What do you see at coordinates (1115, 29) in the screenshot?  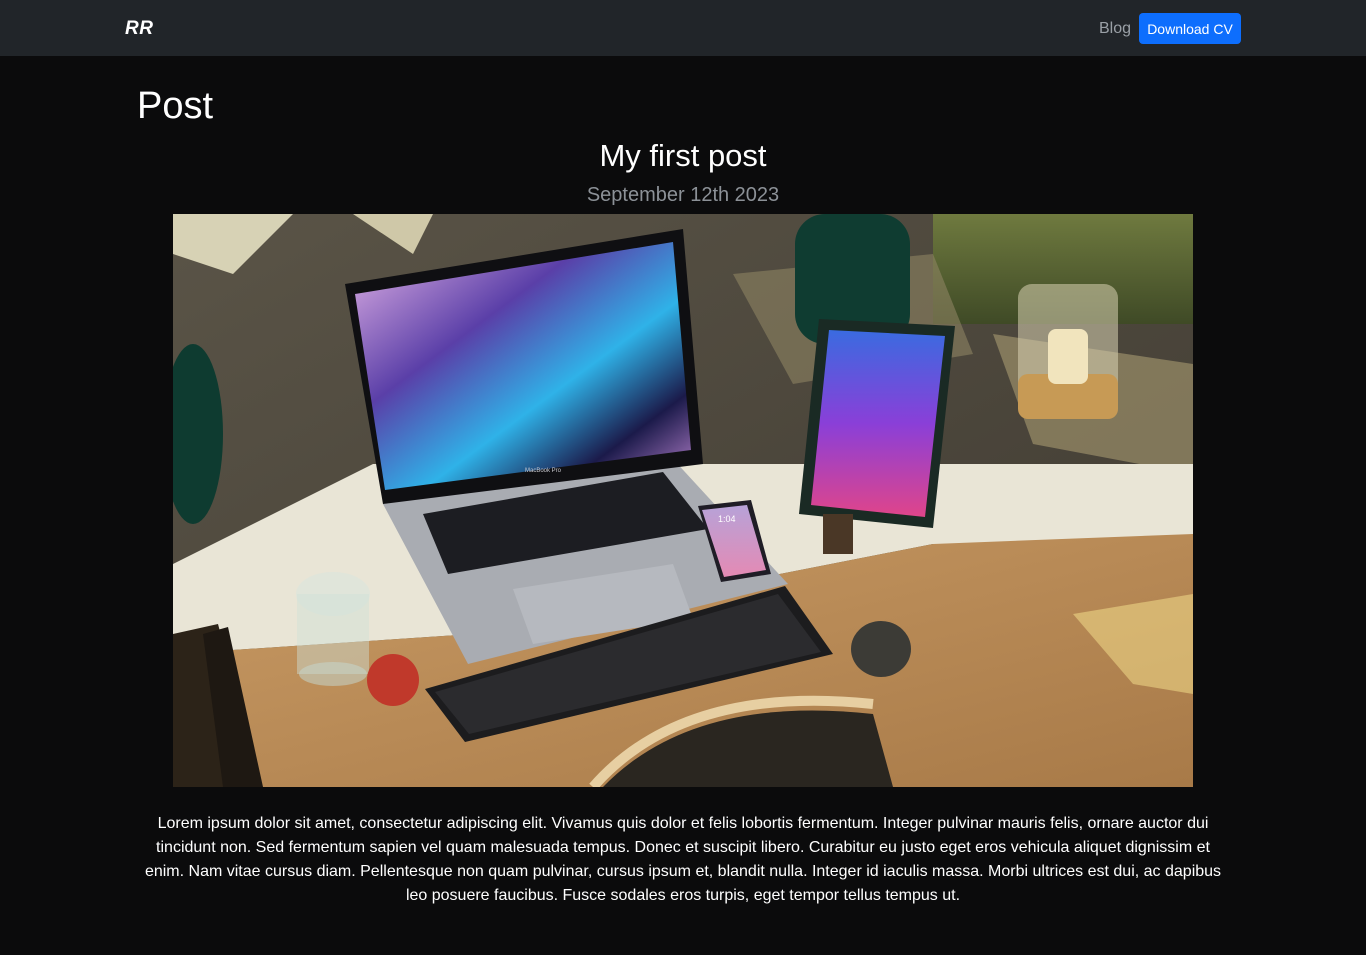 I see `nav-link-blog: Blog` at bounding box center [1115, 29].